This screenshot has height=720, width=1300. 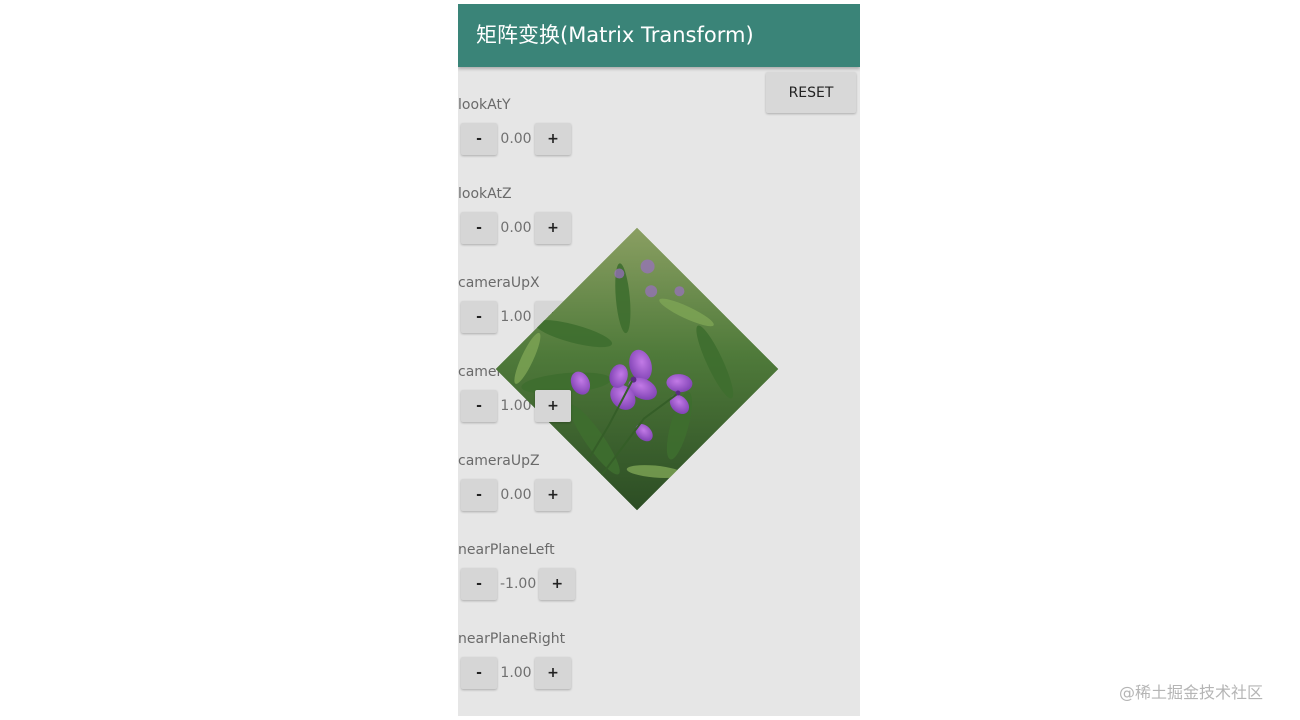 What do you see at coordinates (588, 136) in the screenshot?
I see `param-lookaty: lookAtY - 0.00 +` at bounding box center [588, 136].